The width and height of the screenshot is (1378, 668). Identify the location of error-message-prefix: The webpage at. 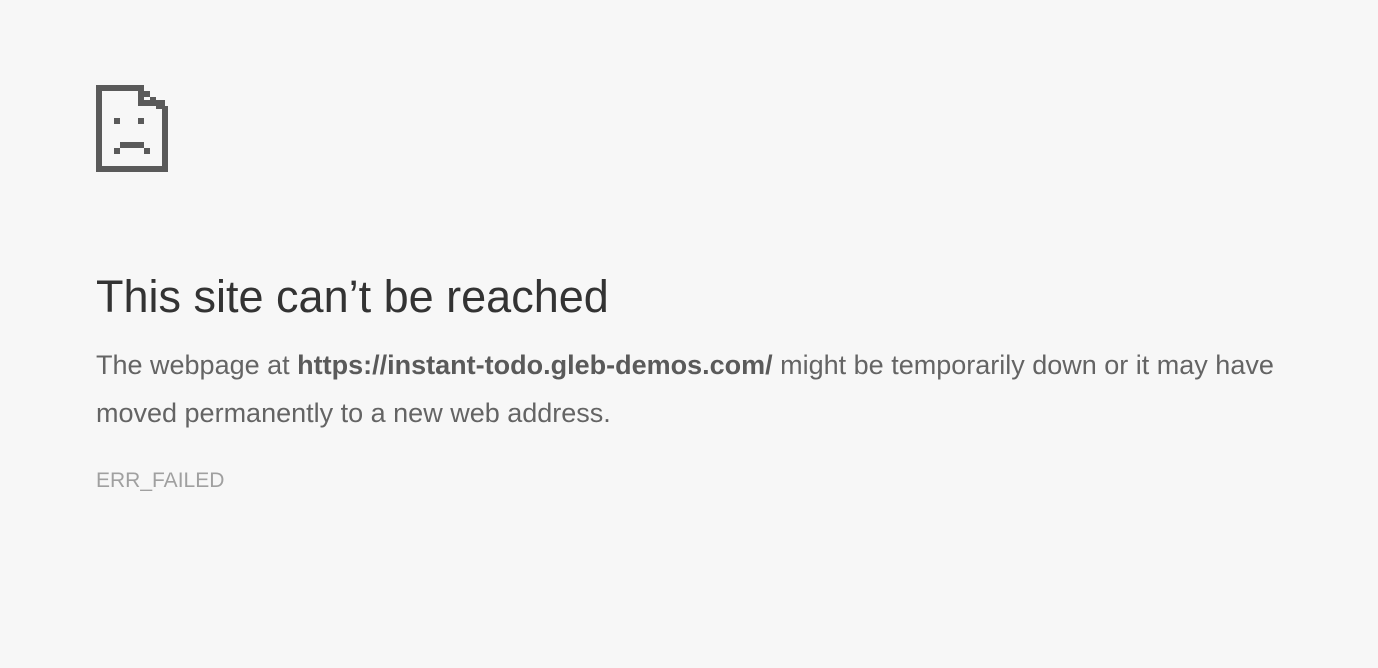
(197, 365).